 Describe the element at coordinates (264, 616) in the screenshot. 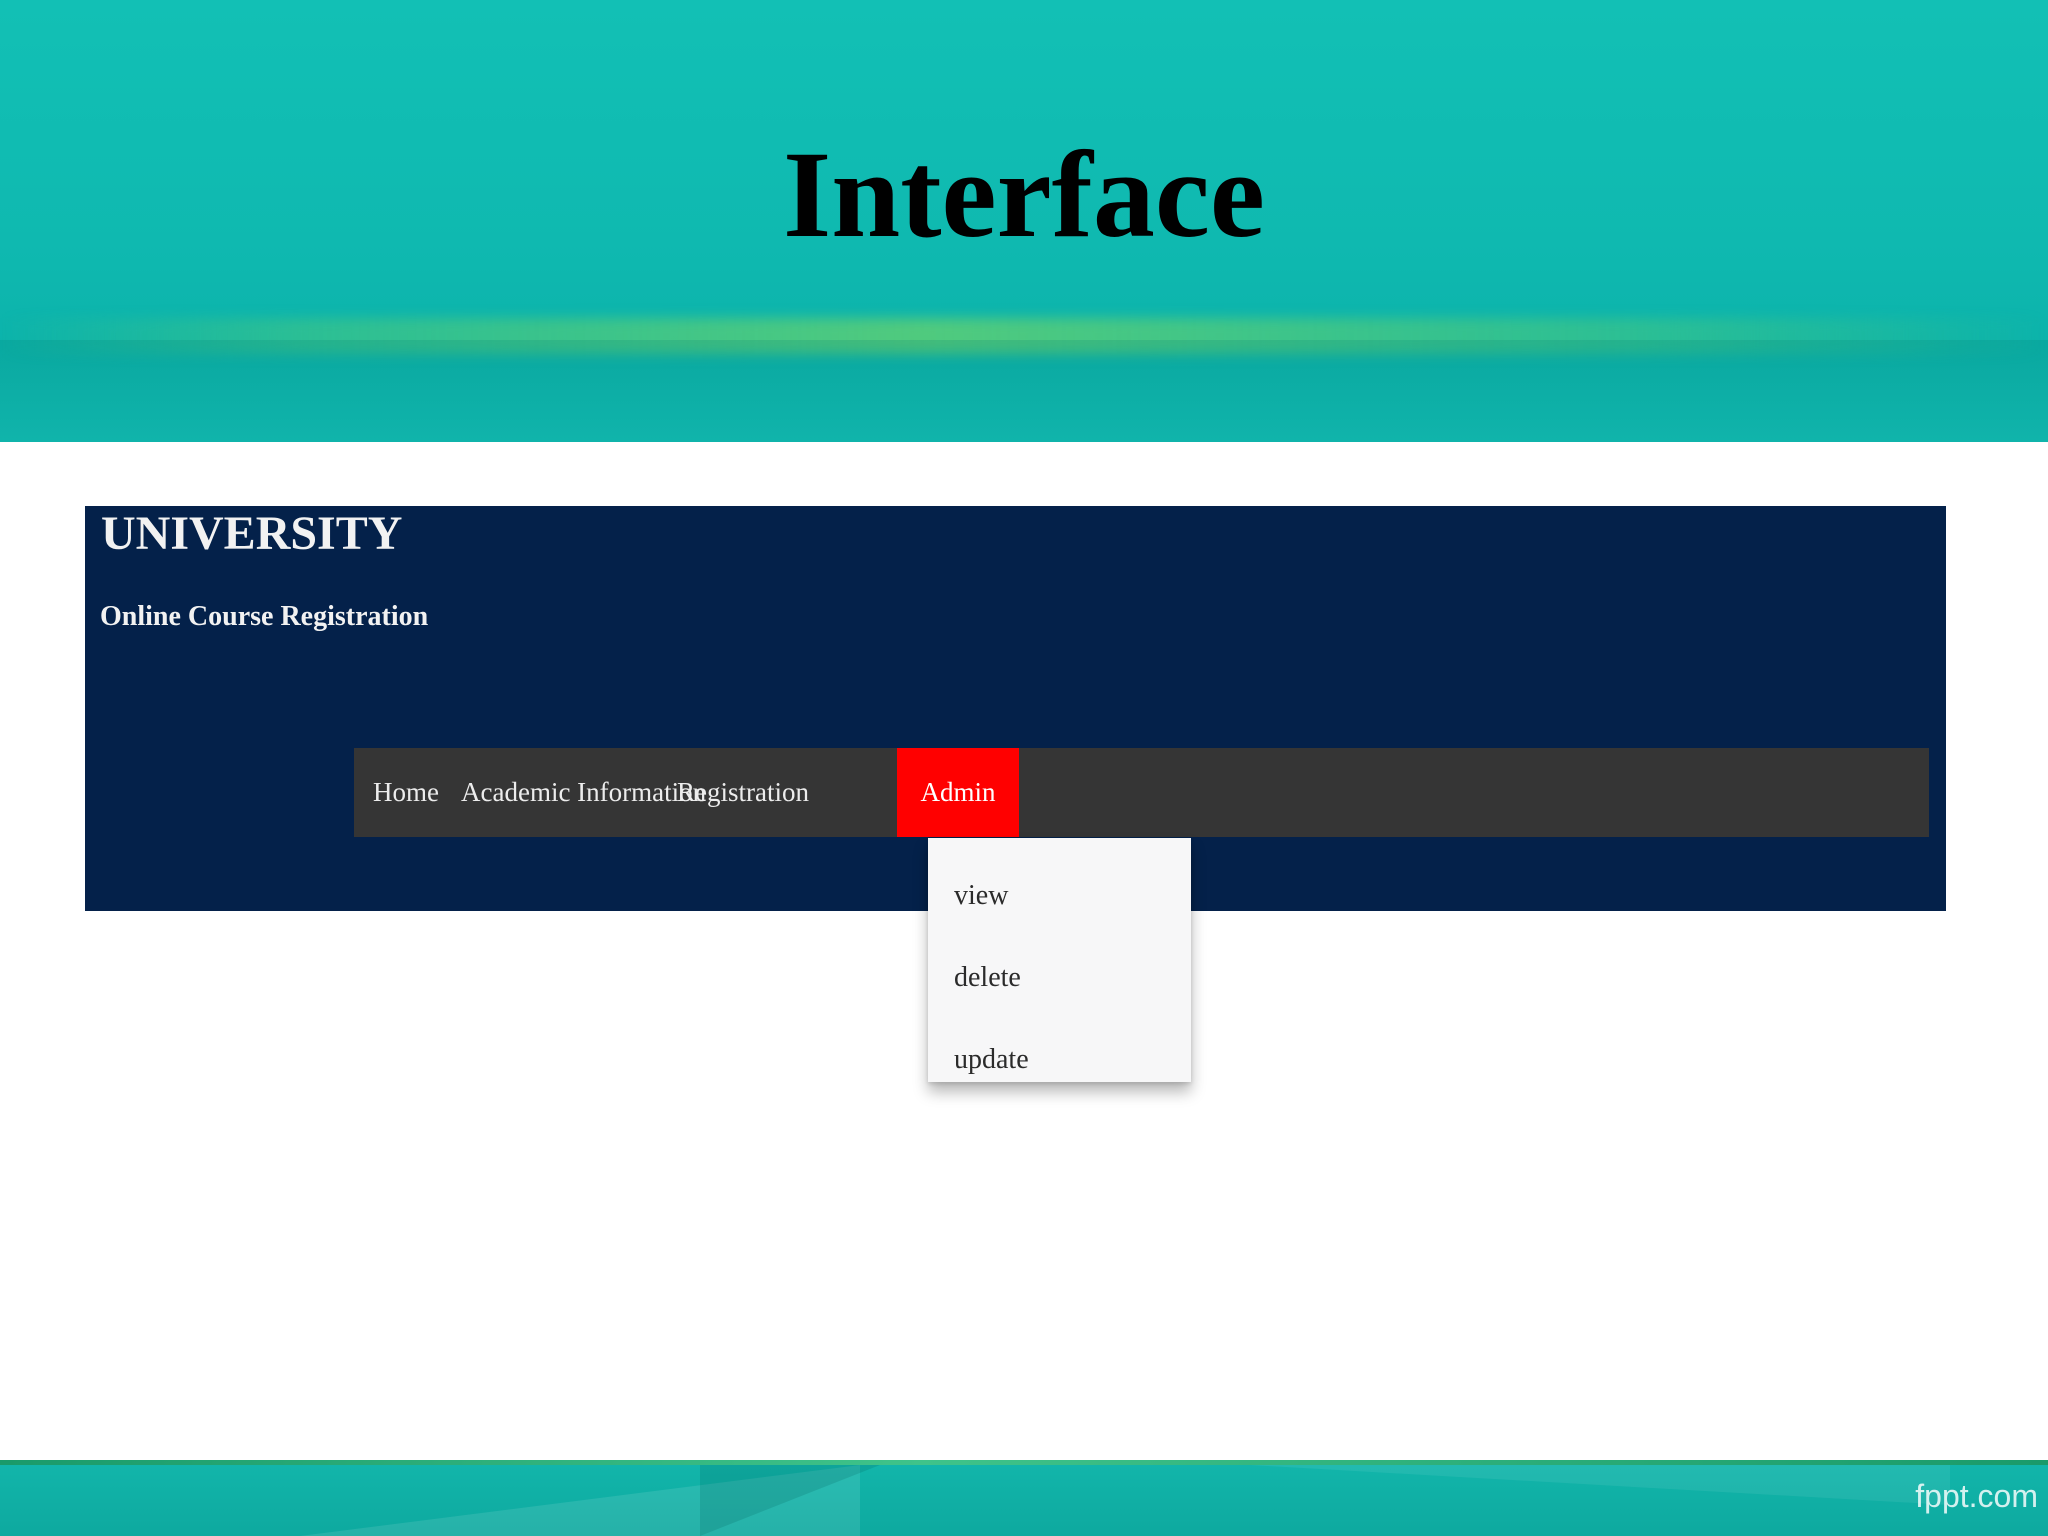

I see `site-subtitle: Online Course Registration` at that location.